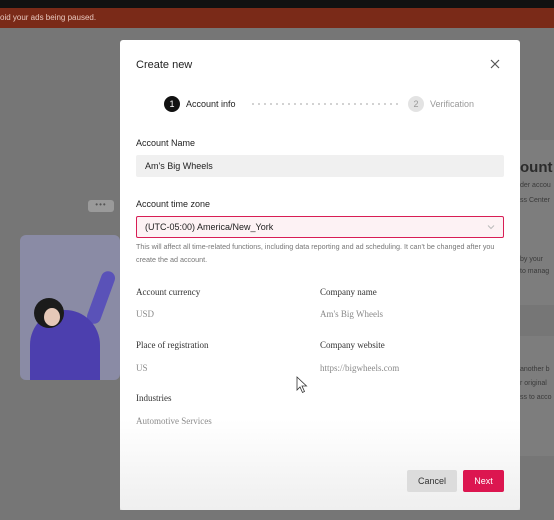 The width and height of the screenshot is (554, 520). I want to click on time-zone-label: Account time zone, so click(173, 204).